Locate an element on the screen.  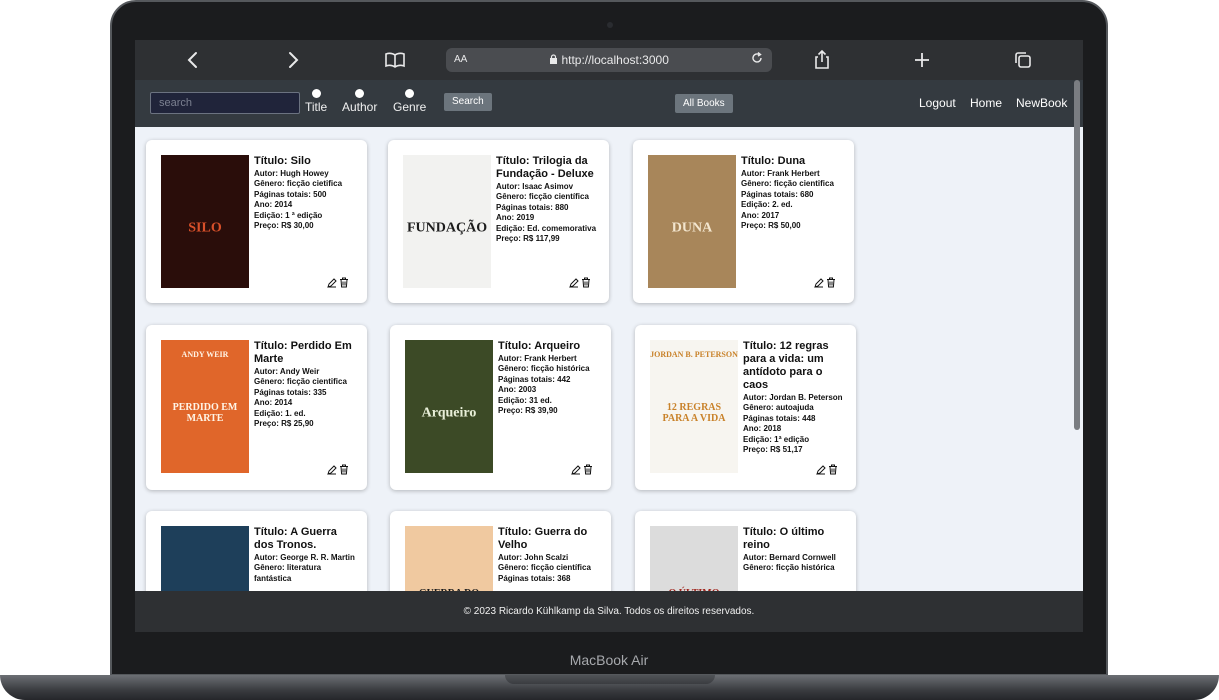
book-field: Páginas totais: 442 is located at coordinates (534, 379).